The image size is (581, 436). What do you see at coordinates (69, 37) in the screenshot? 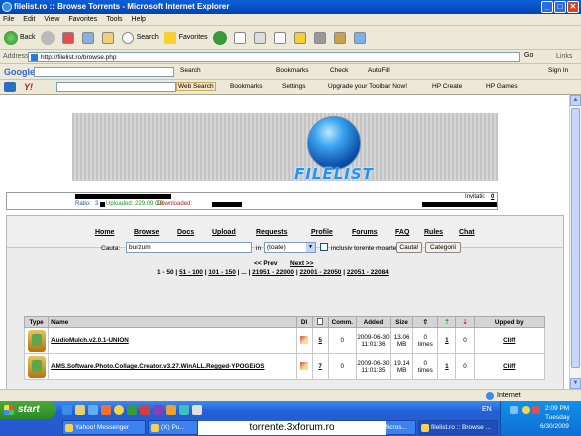
I see `stop-button` at bounding box center [69, 37].